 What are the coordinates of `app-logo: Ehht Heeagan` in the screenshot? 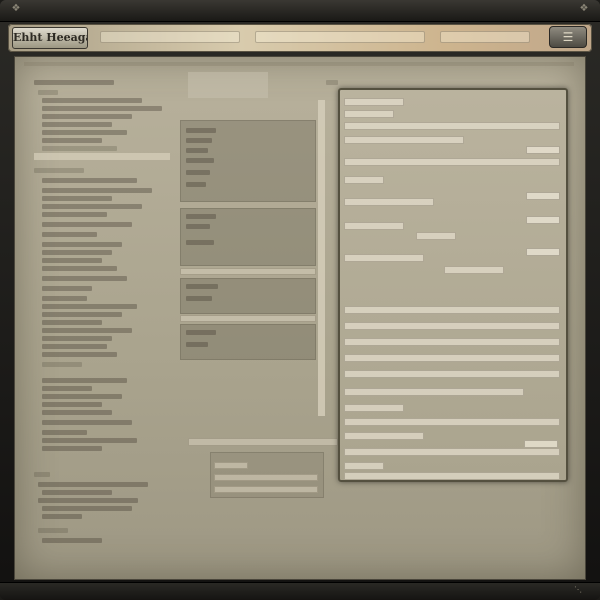 It's located at (50, 38).